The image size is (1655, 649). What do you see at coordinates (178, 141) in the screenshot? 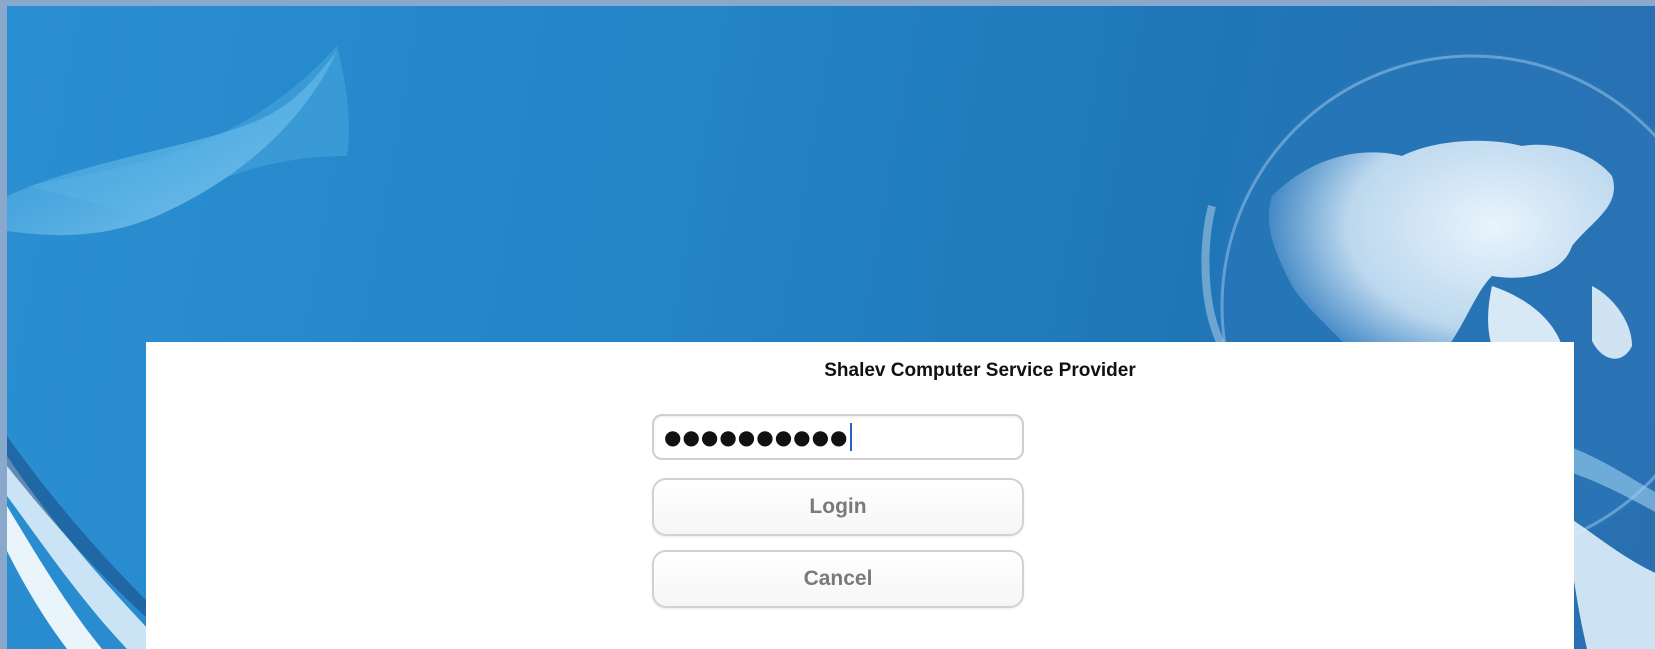
I see `wave-decoration` at bounding box center [178, 141].